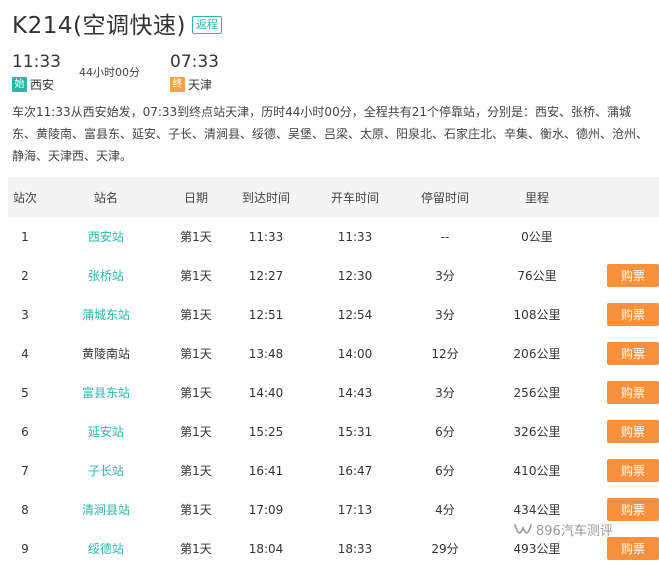  I want to click on arrival-time-cell: 11:33, so click(266, 236).